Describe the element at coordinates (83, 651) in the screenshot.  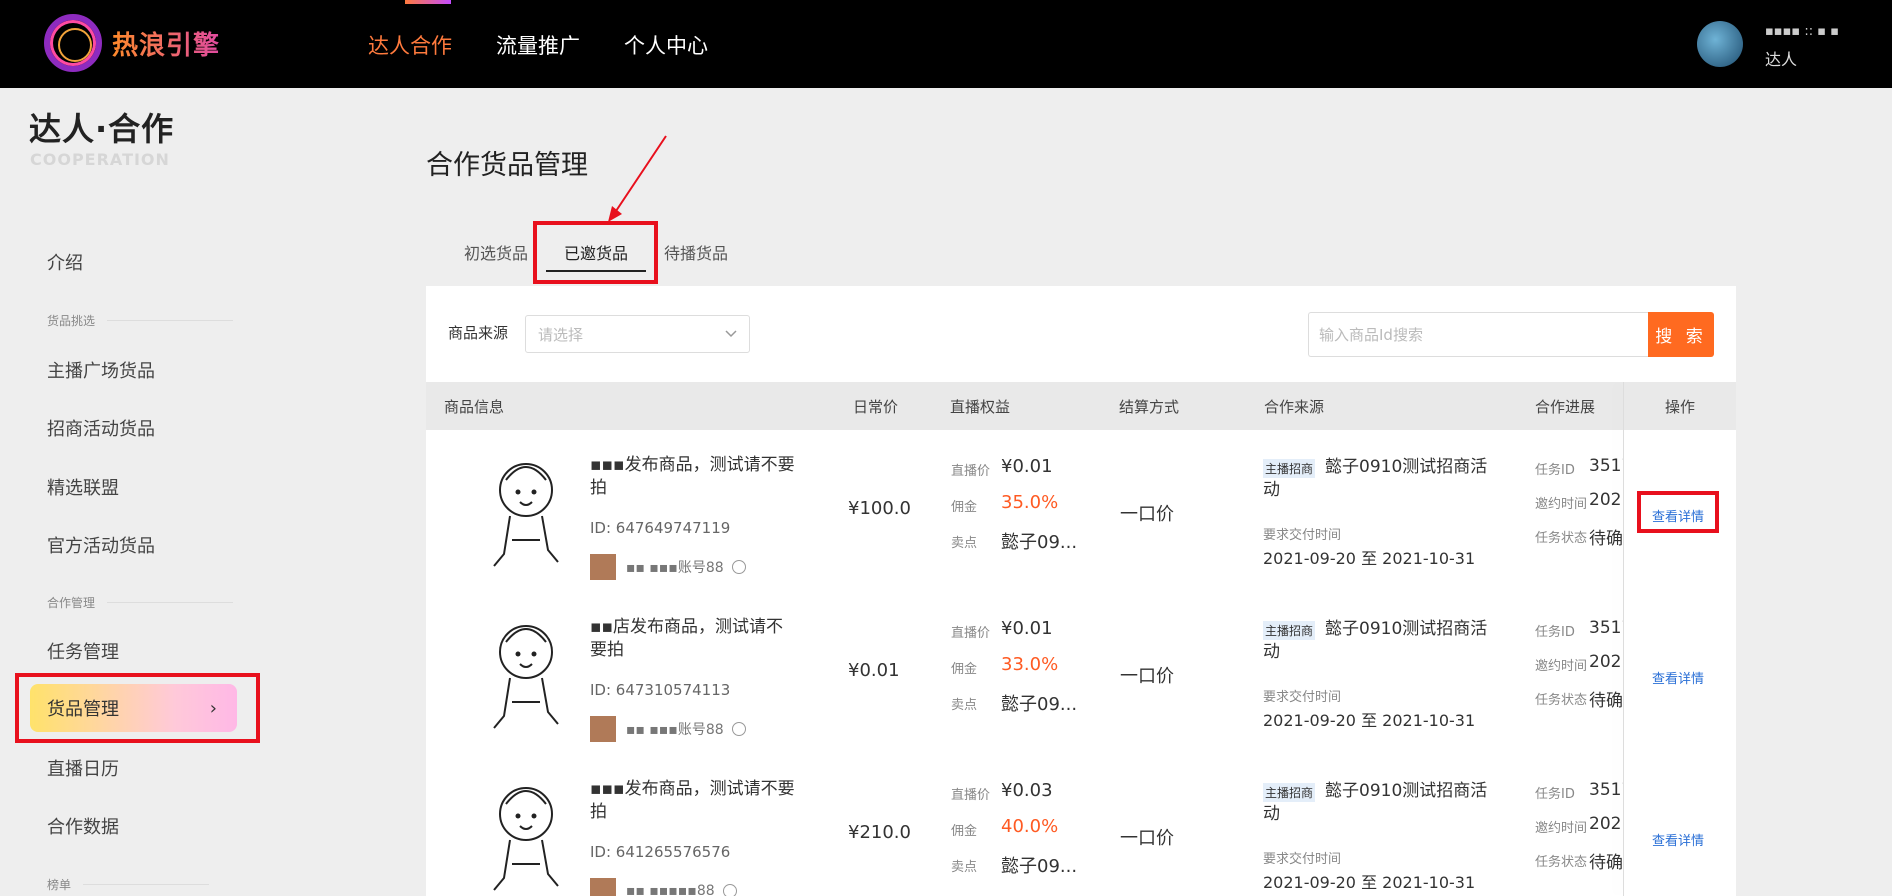
I see `sidebar-item-task-management: 任务管理` at that location.